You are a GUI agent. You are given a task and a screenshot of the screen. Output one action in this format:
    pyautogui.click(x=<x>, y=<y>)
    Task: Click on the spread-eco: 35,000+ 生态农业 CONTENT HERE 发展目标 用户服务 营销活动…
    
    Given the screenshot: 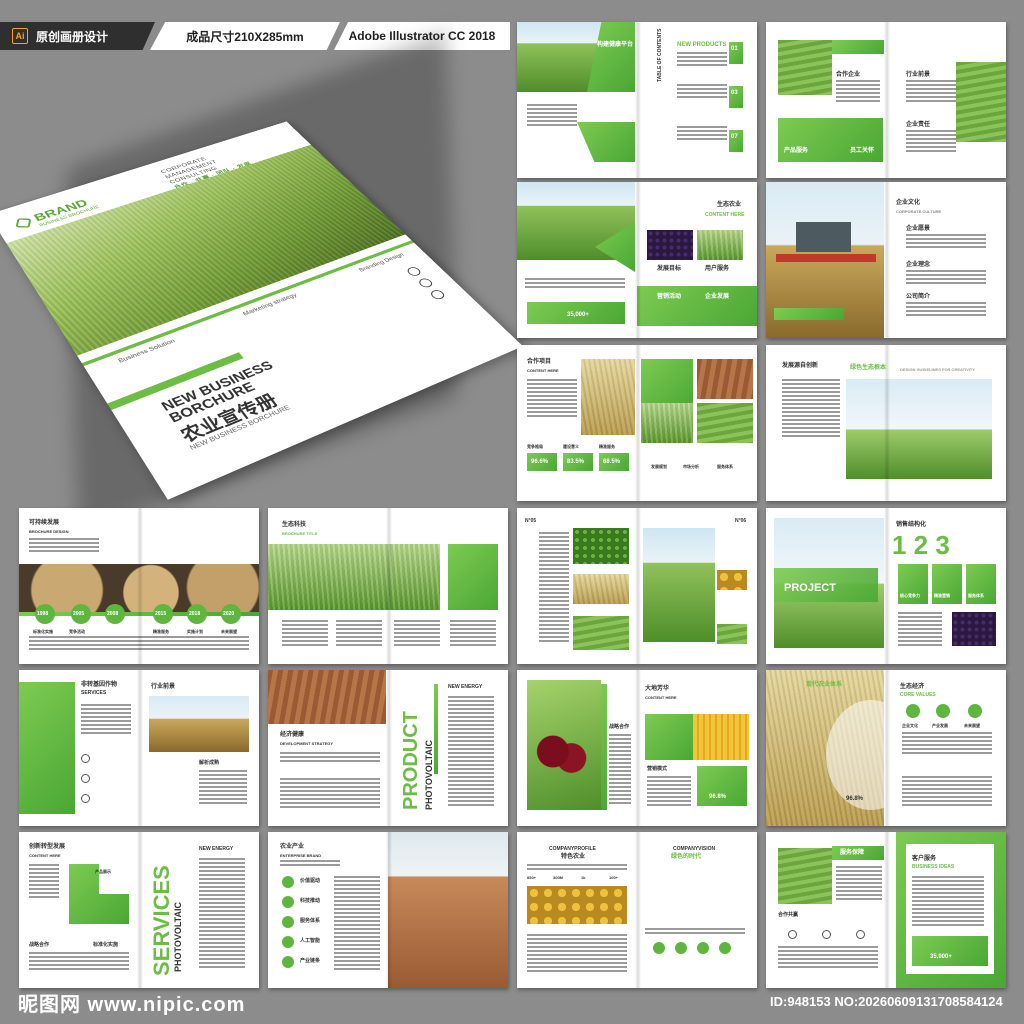 What is the action you would take?
    pyautogui.click(x=637, y=260)
    